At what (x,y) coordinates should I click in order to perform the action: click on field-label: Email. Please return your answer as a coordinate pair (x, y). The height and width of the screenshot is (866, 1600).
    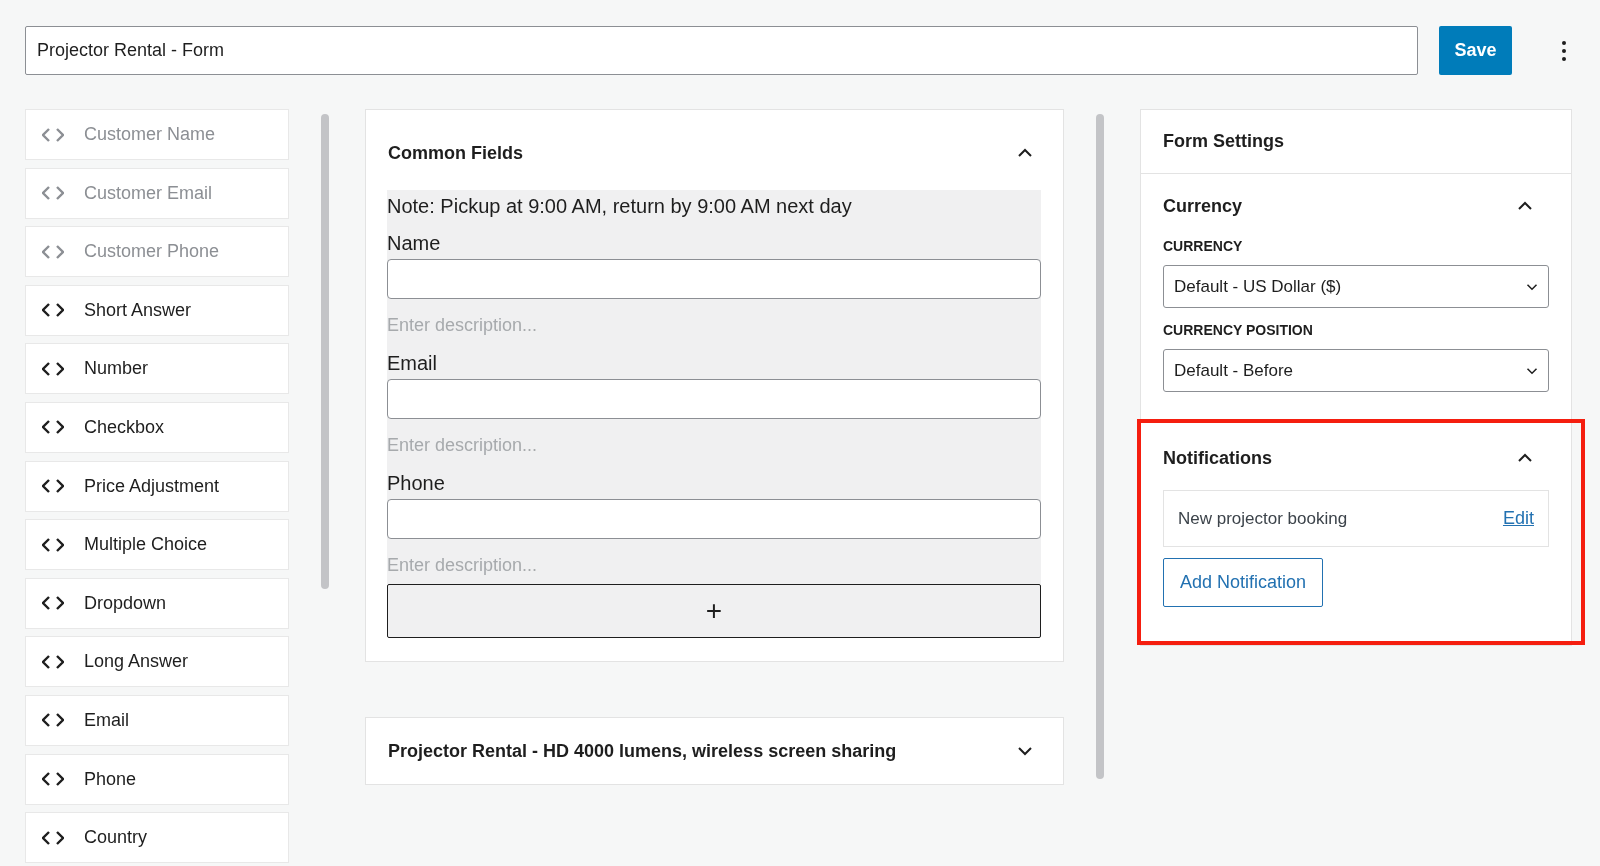
    Looking at the image, I should click on (412, 363).